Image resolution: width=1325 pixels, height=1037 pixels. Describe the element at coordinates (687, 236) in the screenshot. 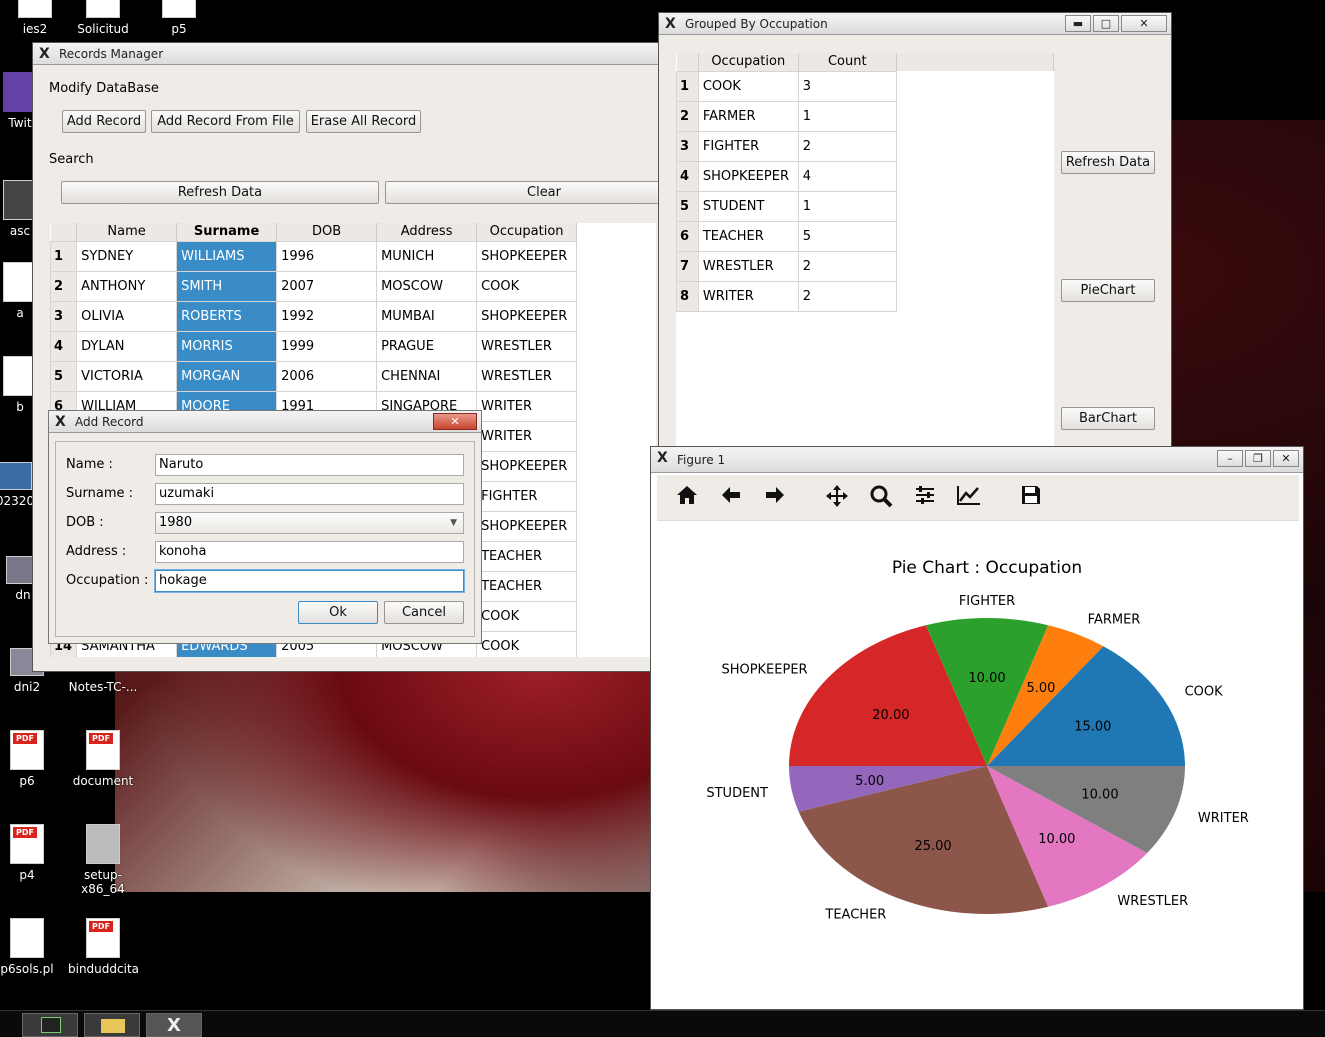

I see `row-number: 6` at that location.